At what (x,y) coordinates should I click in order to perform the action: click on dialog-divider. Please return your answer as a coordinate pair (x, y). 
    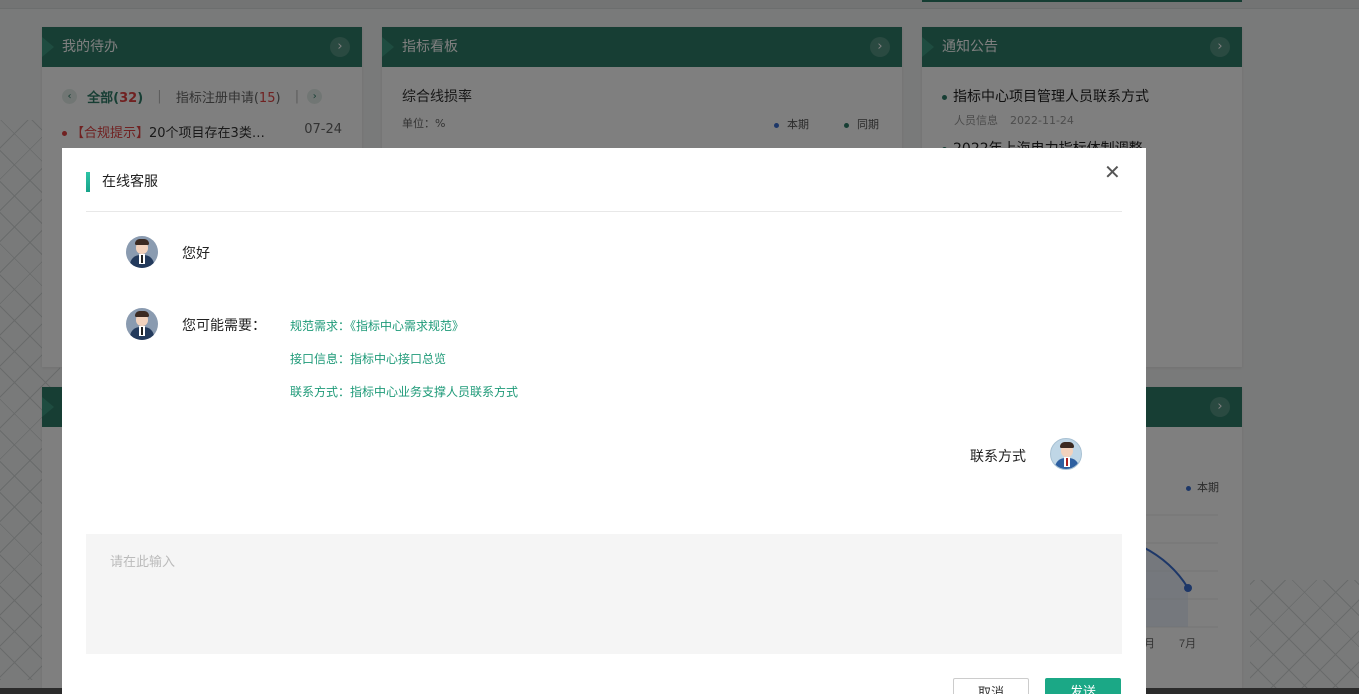
    Looking at the image, I should click on (604, 211).